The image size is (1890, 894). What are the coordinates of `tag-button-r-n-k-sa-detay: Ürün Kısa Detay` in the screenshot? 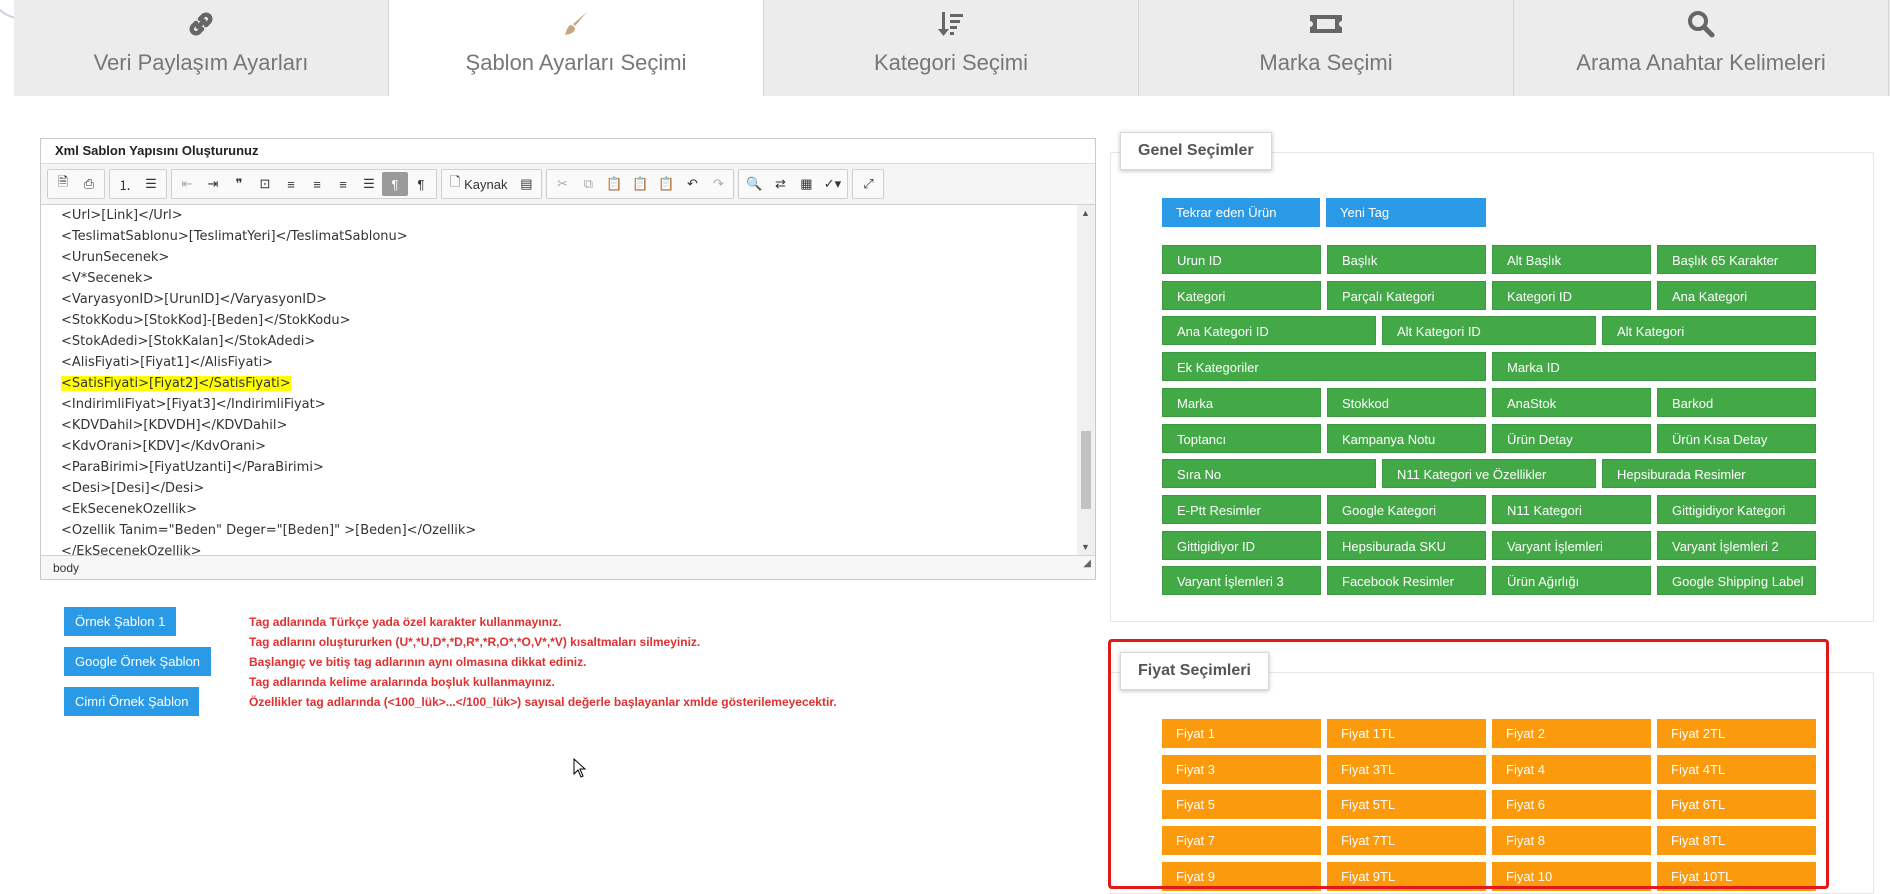 It's located at (1736, 438).